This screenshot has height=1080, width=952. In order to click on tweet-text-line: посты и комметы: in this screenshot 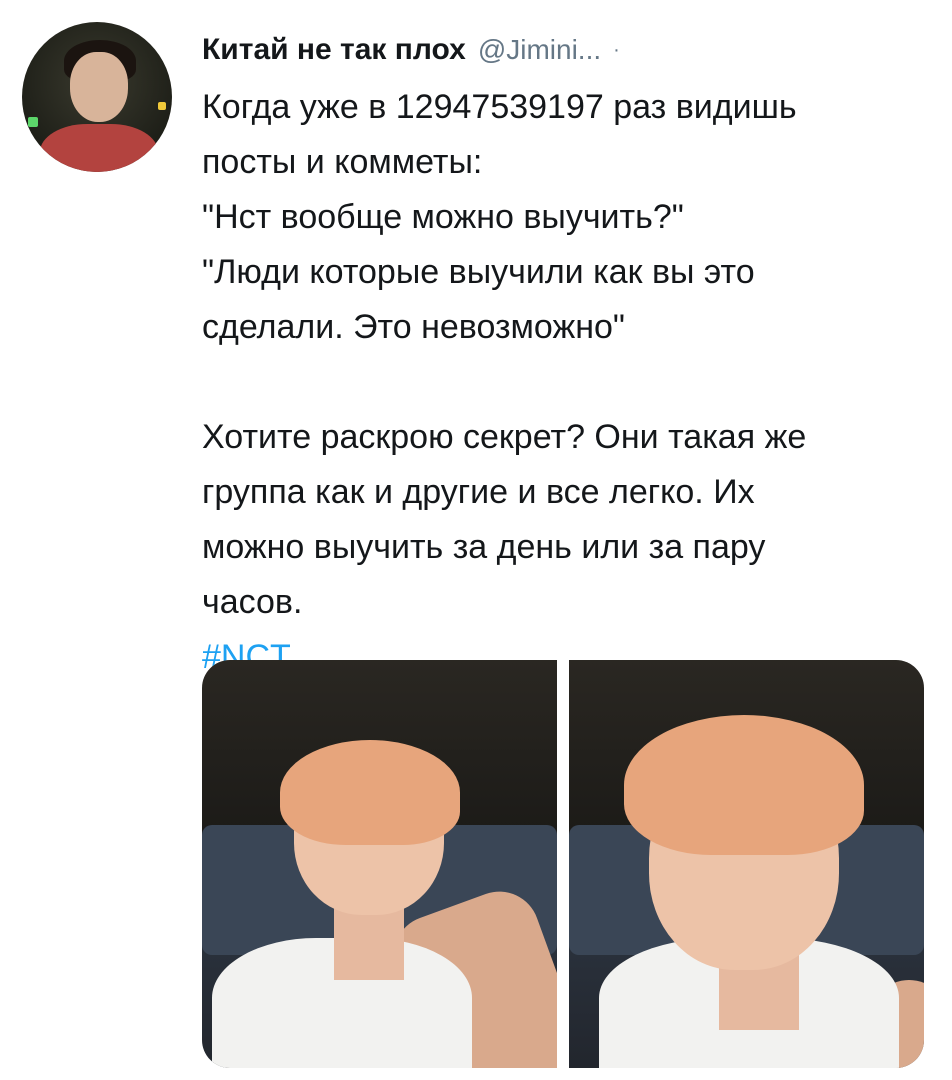, I will do `click(342, 162)`.